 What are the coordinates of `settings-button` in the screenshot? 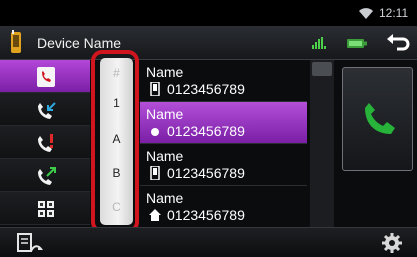 It's located at (392, 243).